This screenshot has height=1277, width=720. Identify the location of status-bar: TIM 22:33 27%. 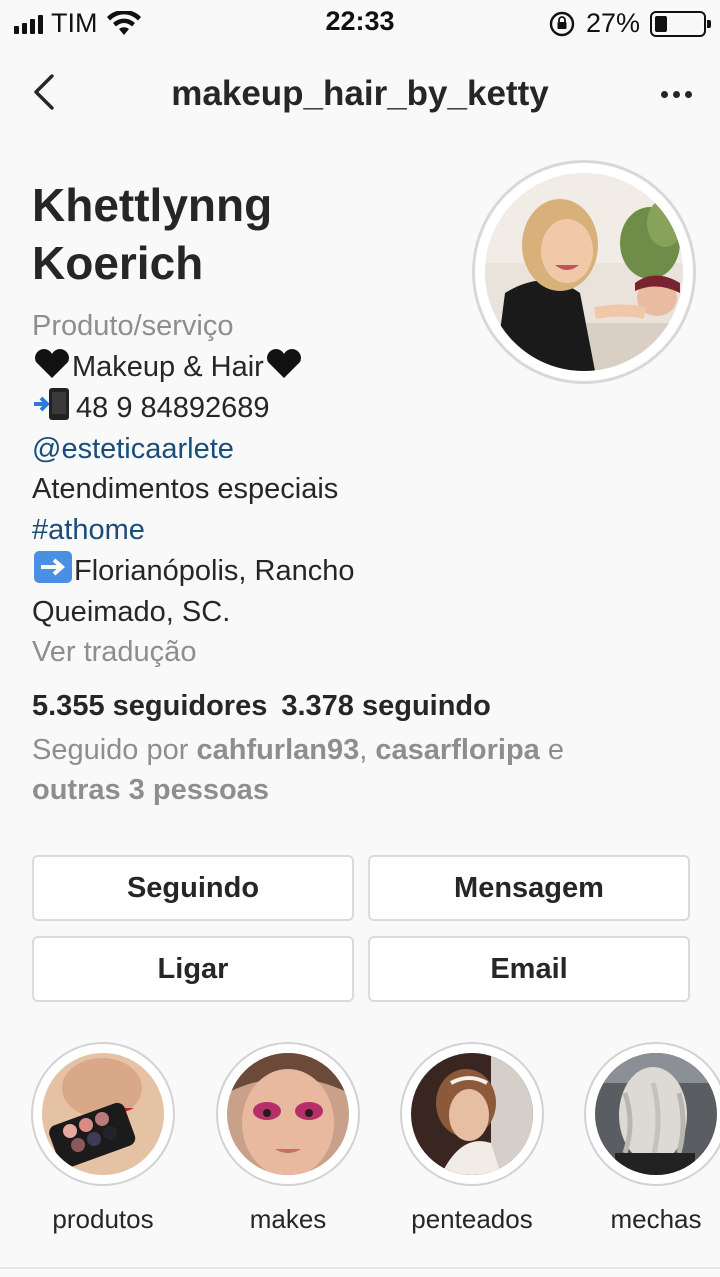
(360, 24).